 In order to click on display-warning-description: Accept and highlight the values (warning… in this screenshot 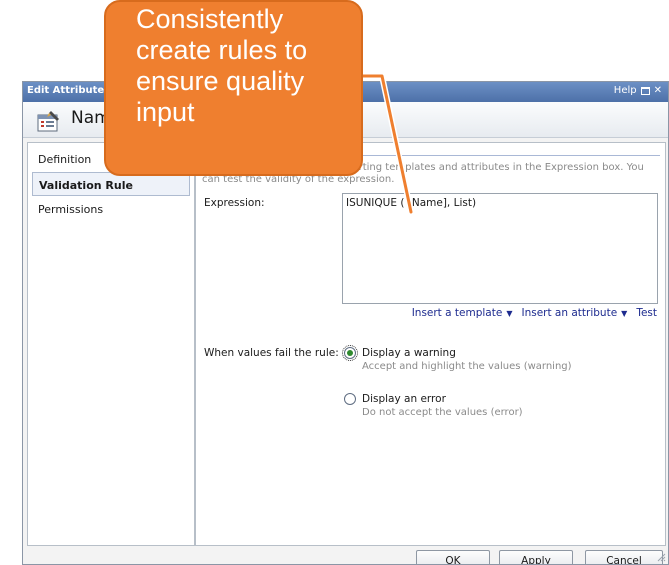, I will do `click(467, 366)`.